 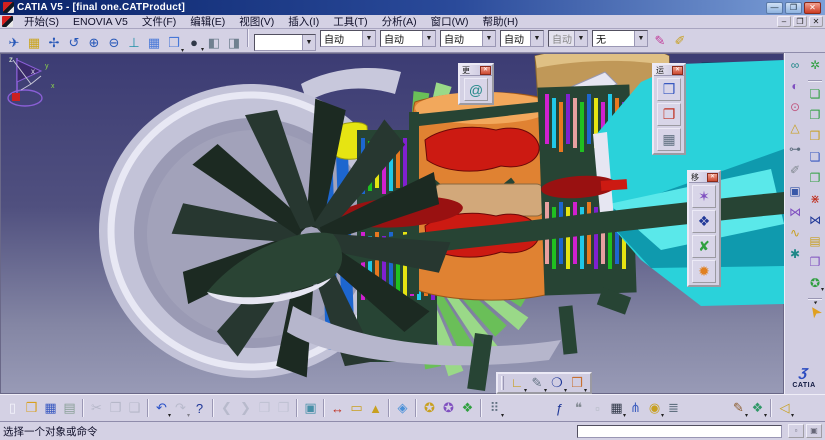 I want to click on announcement-horn-icon: ◁ ▾, so click(x=785, y=408).